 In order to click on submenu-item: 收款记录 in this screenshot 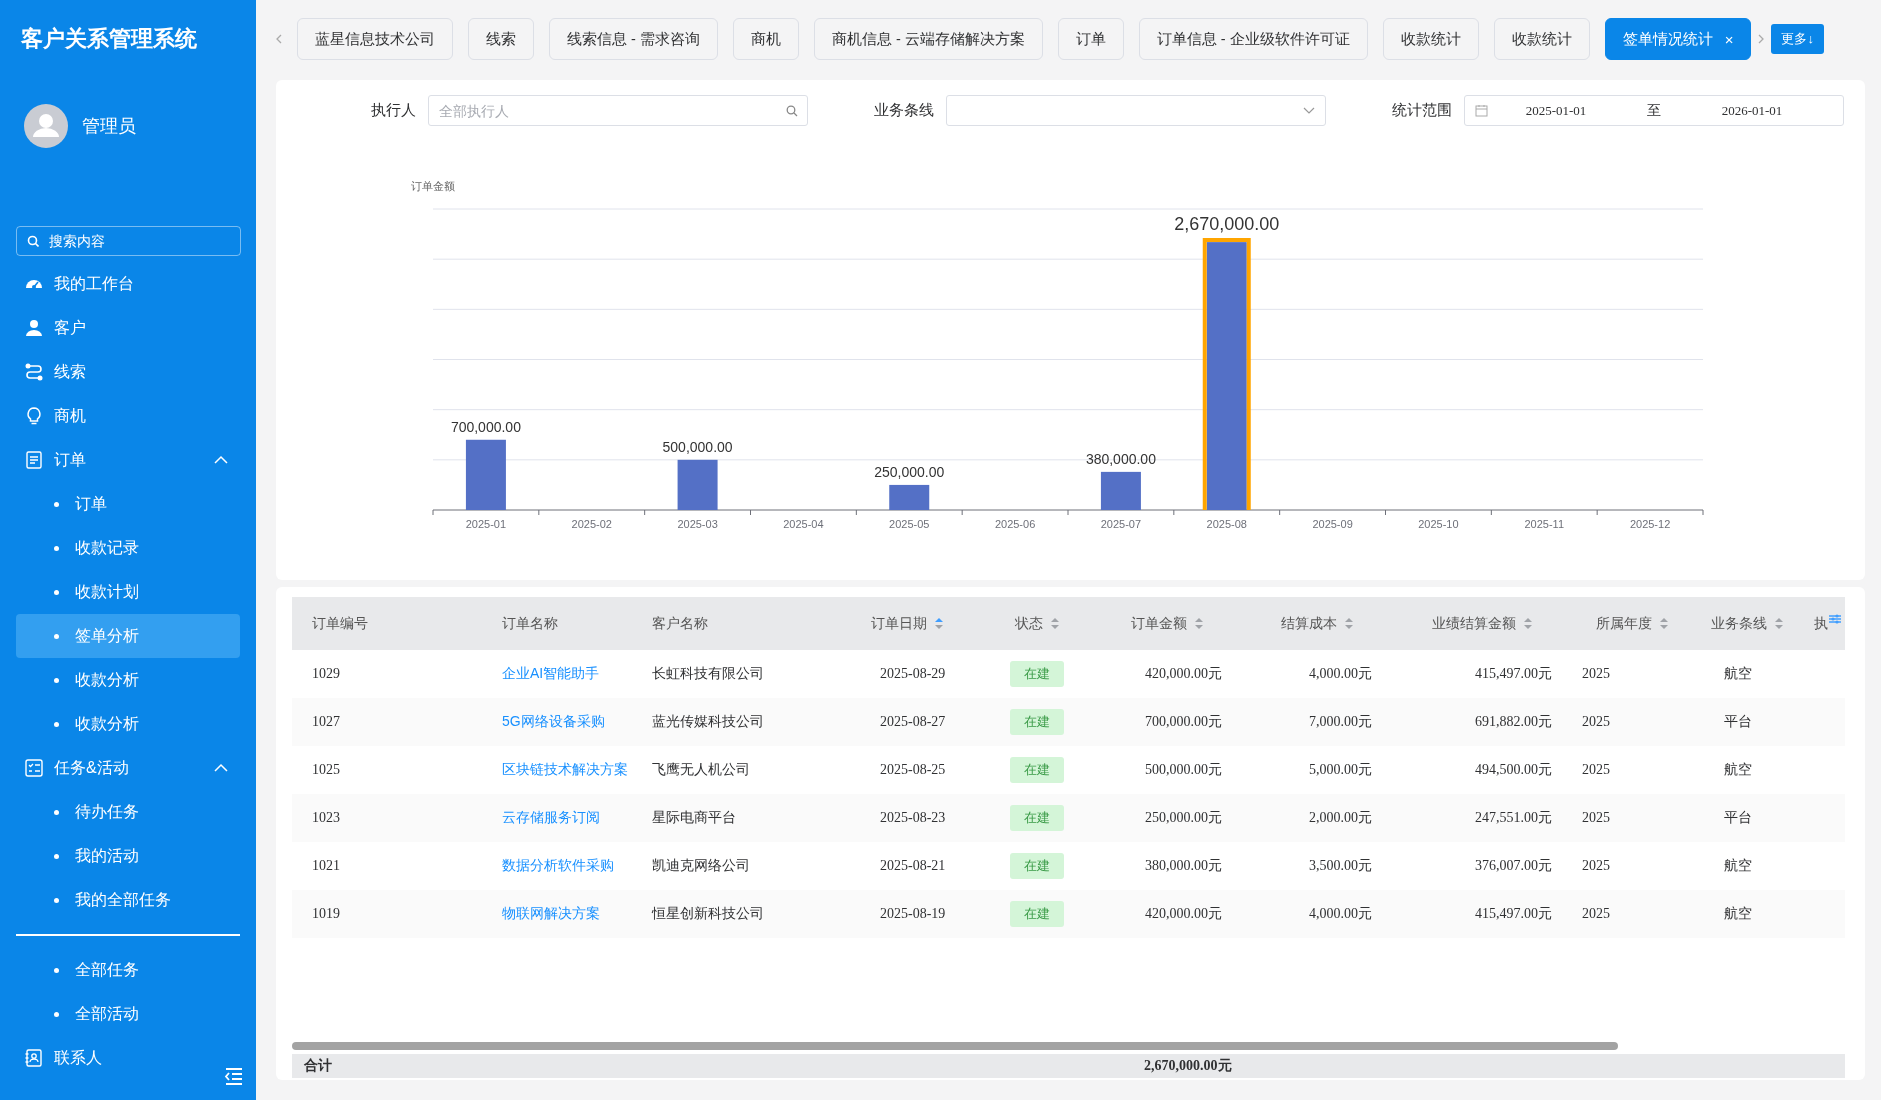, I will do `click(128, 548)`.